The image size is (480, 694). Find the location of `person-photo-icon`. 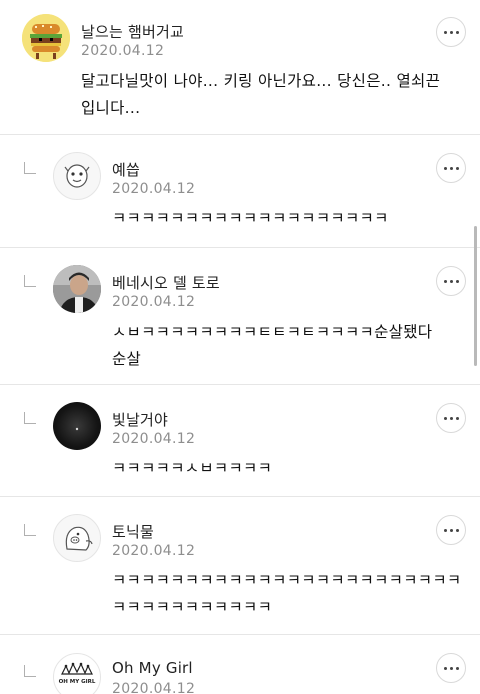

person-photo-icon is located at coordinates (77, 289).